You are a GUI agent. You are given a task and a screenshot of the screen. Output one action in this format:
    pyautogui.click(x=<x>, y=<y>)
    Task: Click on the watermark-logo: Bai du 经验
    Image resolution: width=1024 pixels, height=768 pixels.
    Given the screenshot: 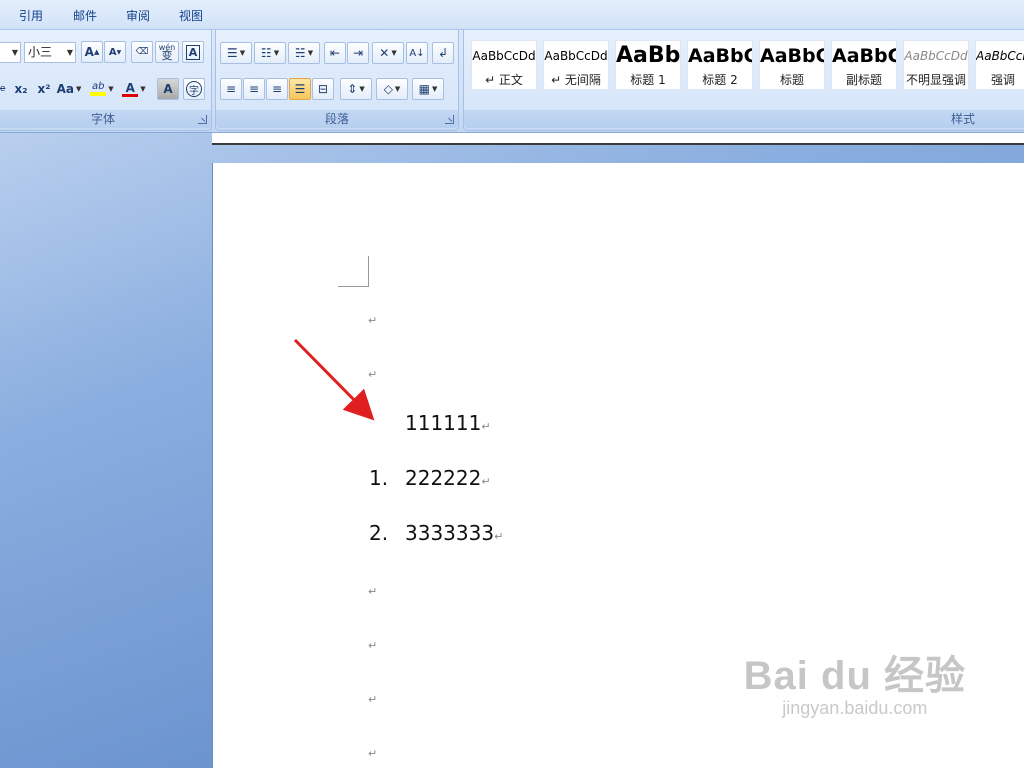 What is the action you would take?
    pyautogui.click(x=854, y=676)
    